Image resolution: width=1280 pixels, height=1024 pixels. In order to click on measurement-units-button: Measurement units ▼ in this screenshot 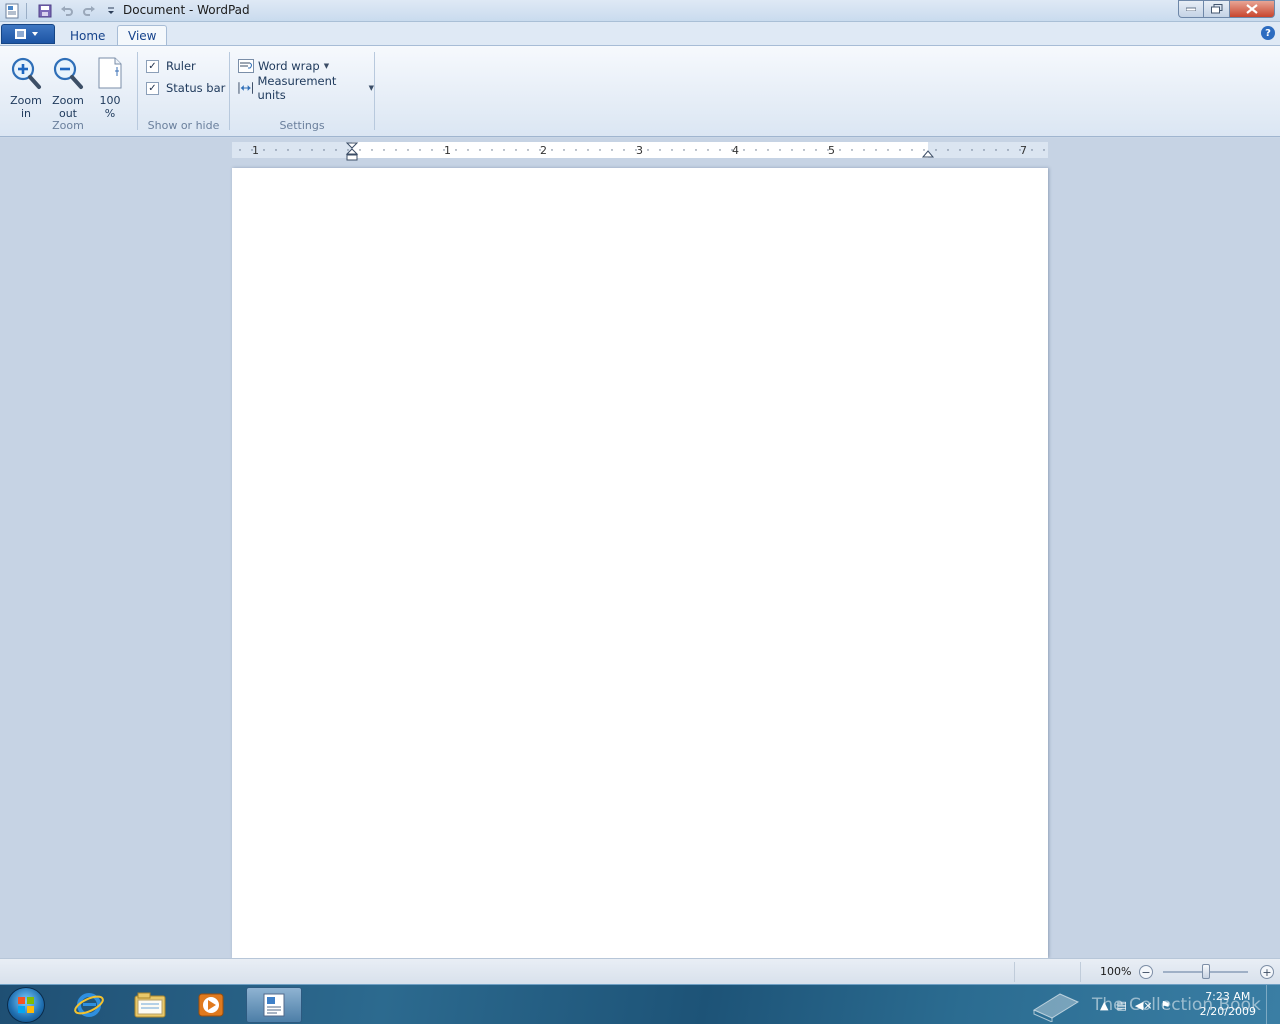, I will do `click(306, 88)`.